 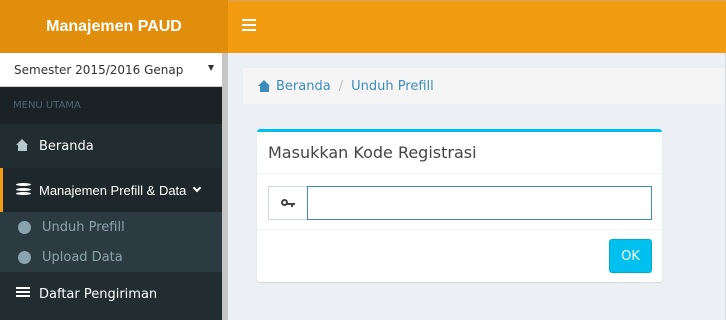 I want to click on key-icon, so click(x=288, y=203).